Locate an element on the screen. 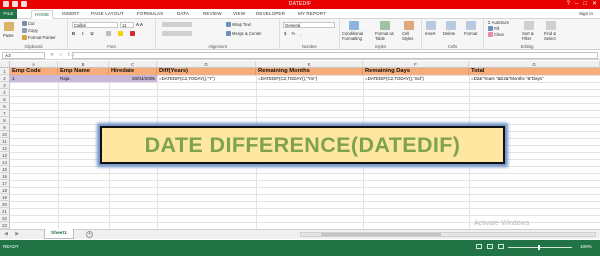 Image resolution: width=600 pixels, height=256 pixels. column-header-d: D is located at coordinates (206, 64).